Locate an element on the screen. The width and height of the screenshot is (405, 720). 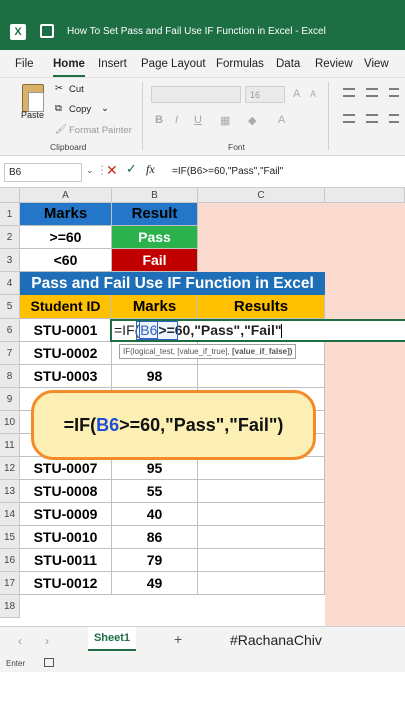
cell-marks: 98 is located at coordinates (155, 376).